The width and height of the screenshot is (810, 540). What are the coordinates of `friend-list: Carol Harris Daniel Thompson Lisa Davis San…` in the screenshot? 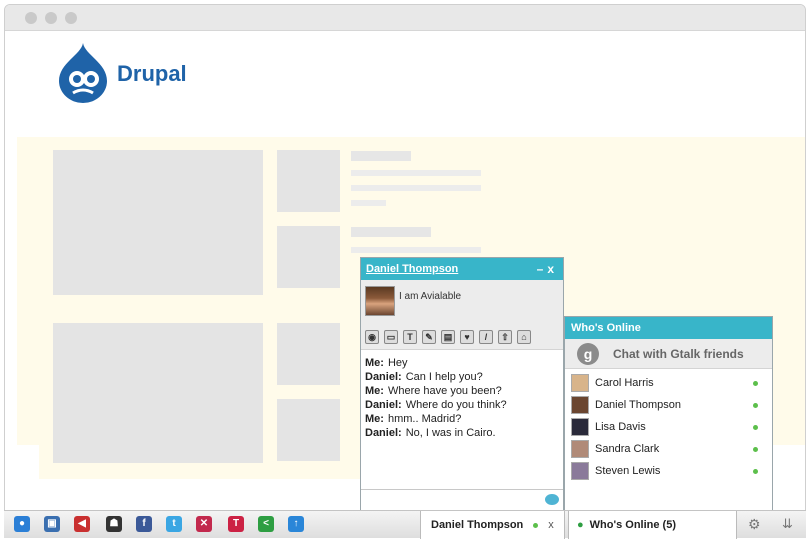 It's located at (668, 425).